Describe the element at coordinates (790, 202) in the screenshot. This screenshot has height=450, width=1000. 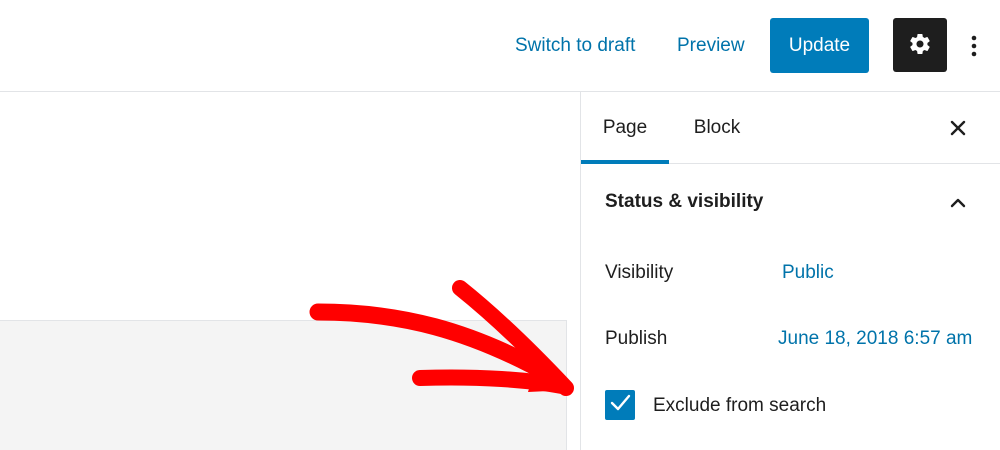
I see `status-visibility-panel-toggle: Status & visibility` at that location.